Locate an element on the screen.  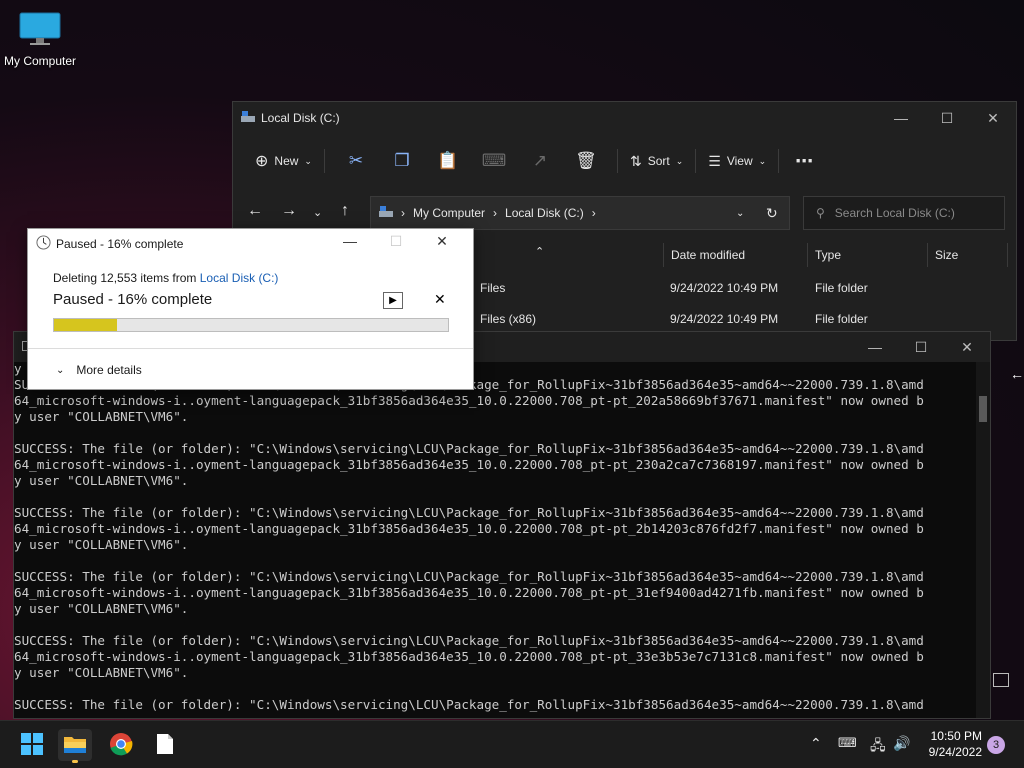
taskbar-notepad is located at coordinates (165, 745).